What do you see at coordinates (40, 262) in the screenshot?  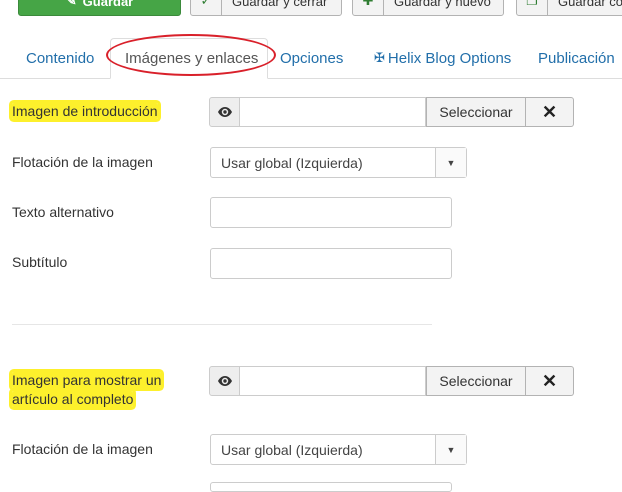 I see `caption-label: Subtítulo` at bounding box center [40, 262].